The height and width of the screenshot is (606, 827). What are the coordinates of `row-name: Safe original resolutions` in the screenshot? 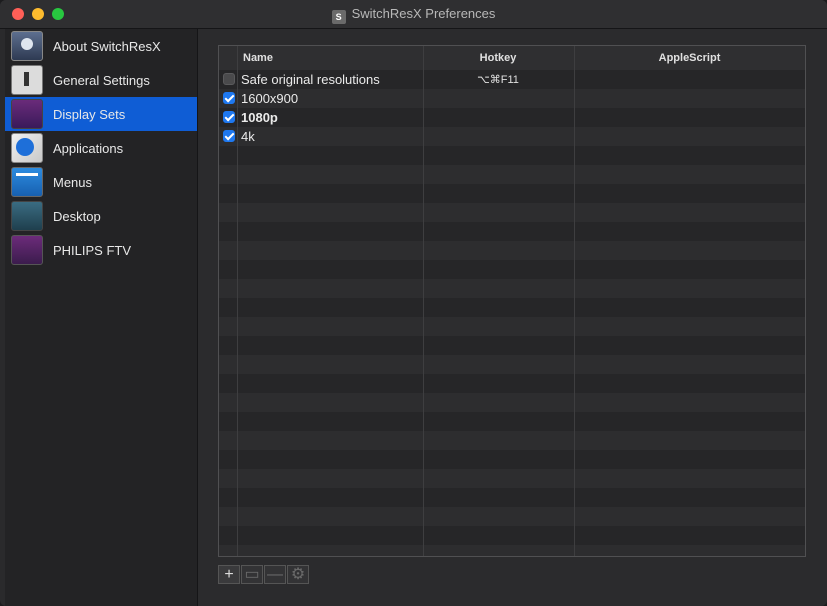 It's located at (310, 79).